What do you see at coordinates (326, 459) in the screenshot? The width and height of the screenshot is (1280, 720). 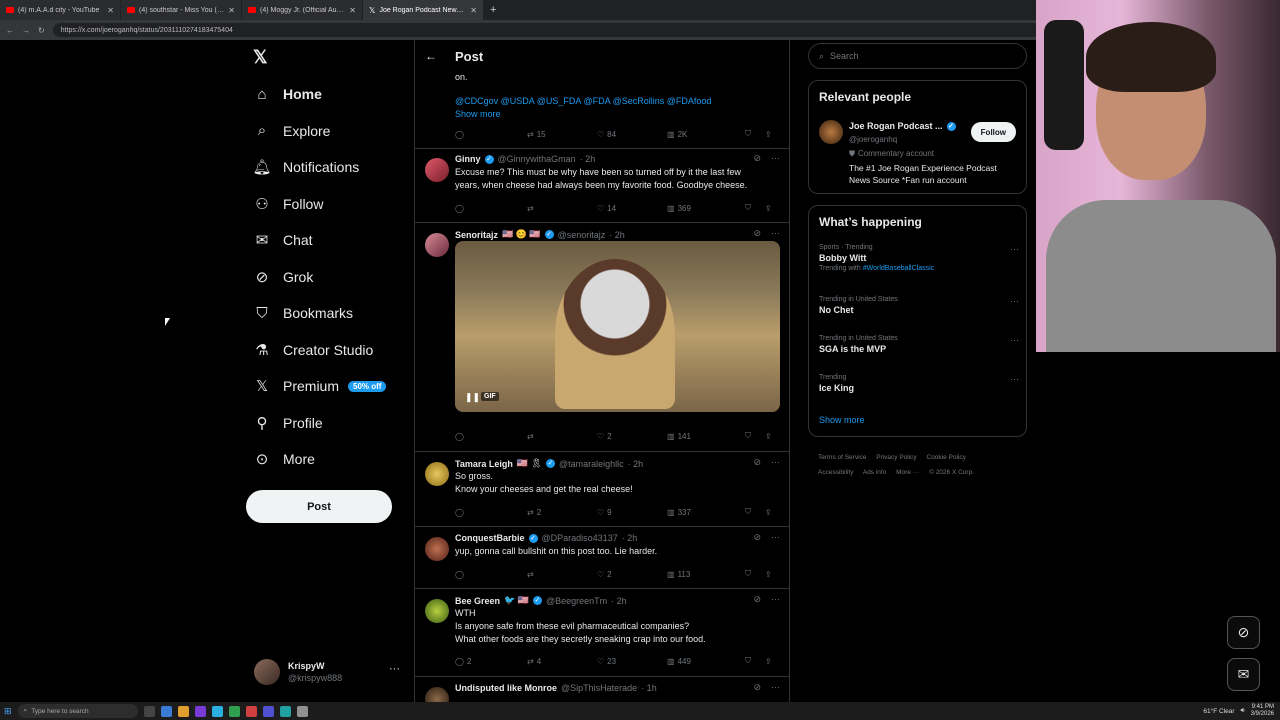 I see `nav-more: ⊙ More` at bounding box center [326, 459].